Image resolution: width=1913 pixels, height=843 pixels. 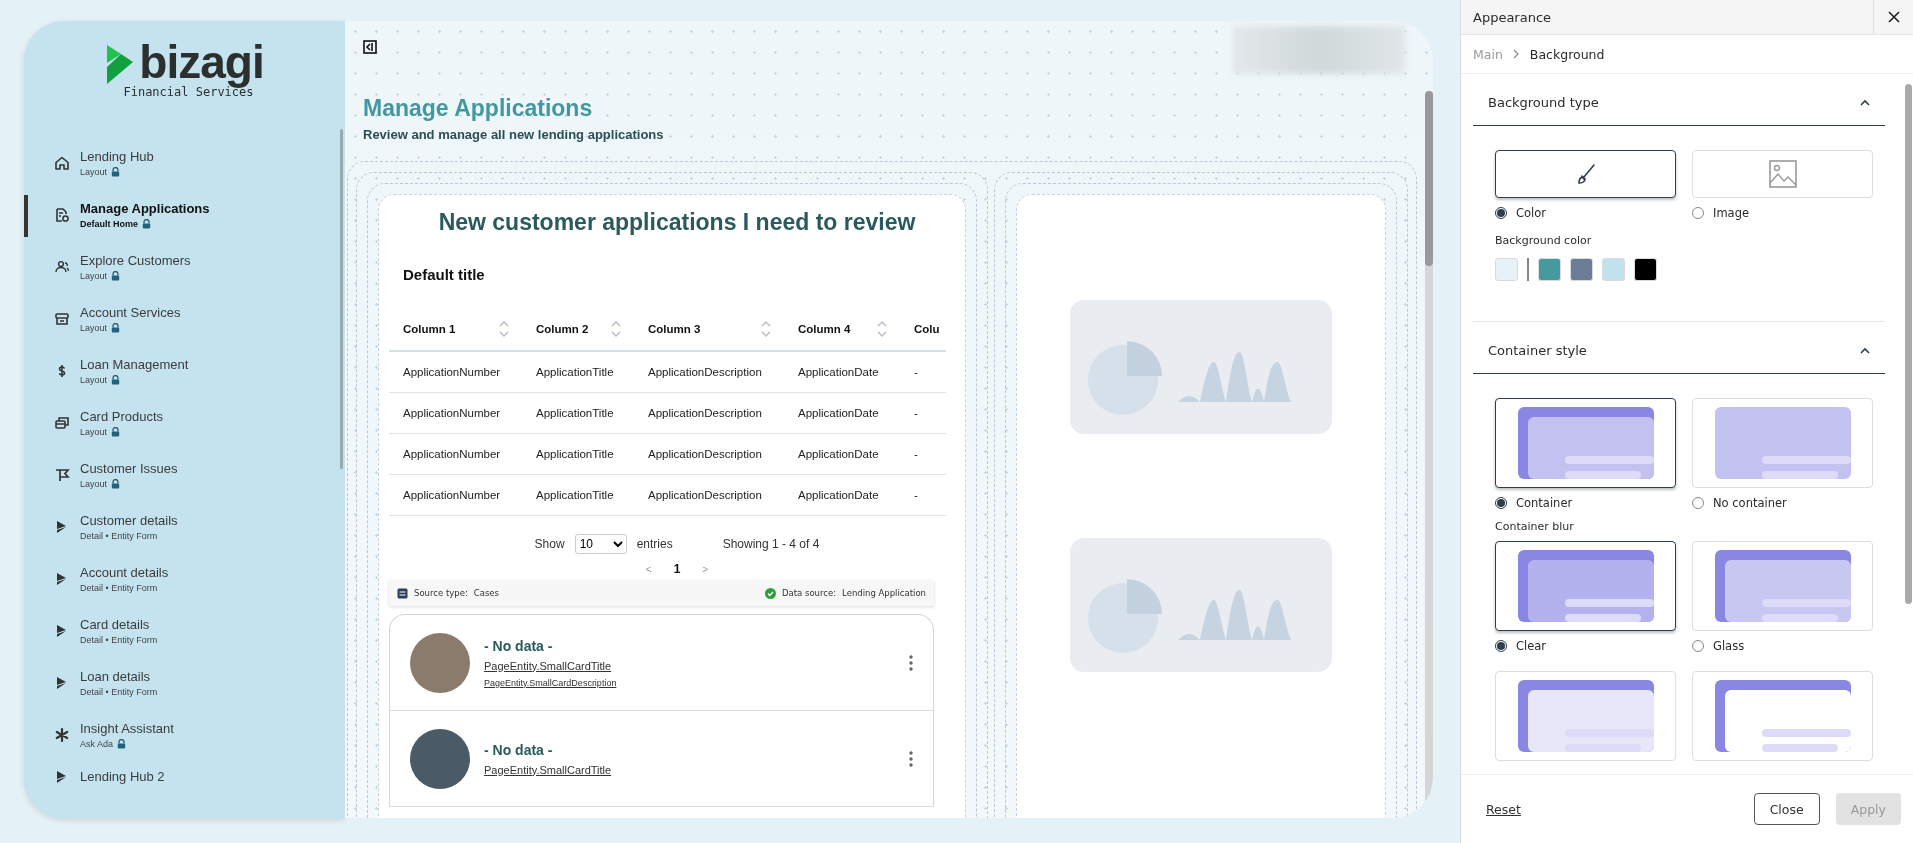 What do you see at coordinates (129, 468) in the screenshot?
I see `nav-item-title: Customer Issues` at bounding box center [129, 468].